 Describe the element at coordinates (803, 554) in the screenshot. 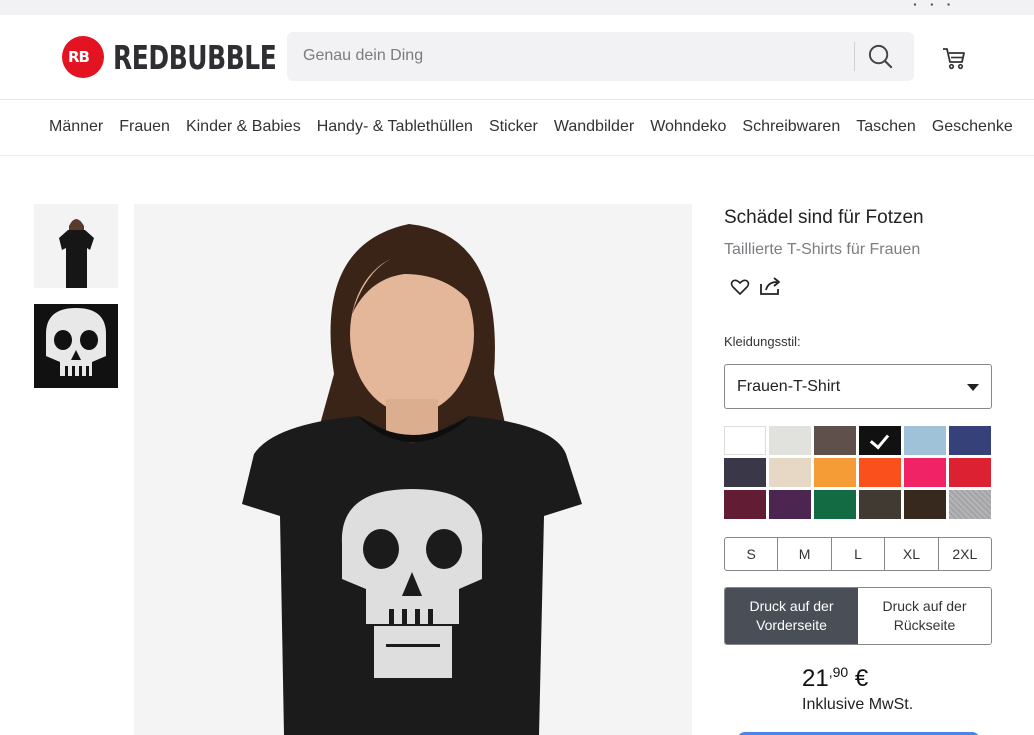

I see `size-m: M` at that location.